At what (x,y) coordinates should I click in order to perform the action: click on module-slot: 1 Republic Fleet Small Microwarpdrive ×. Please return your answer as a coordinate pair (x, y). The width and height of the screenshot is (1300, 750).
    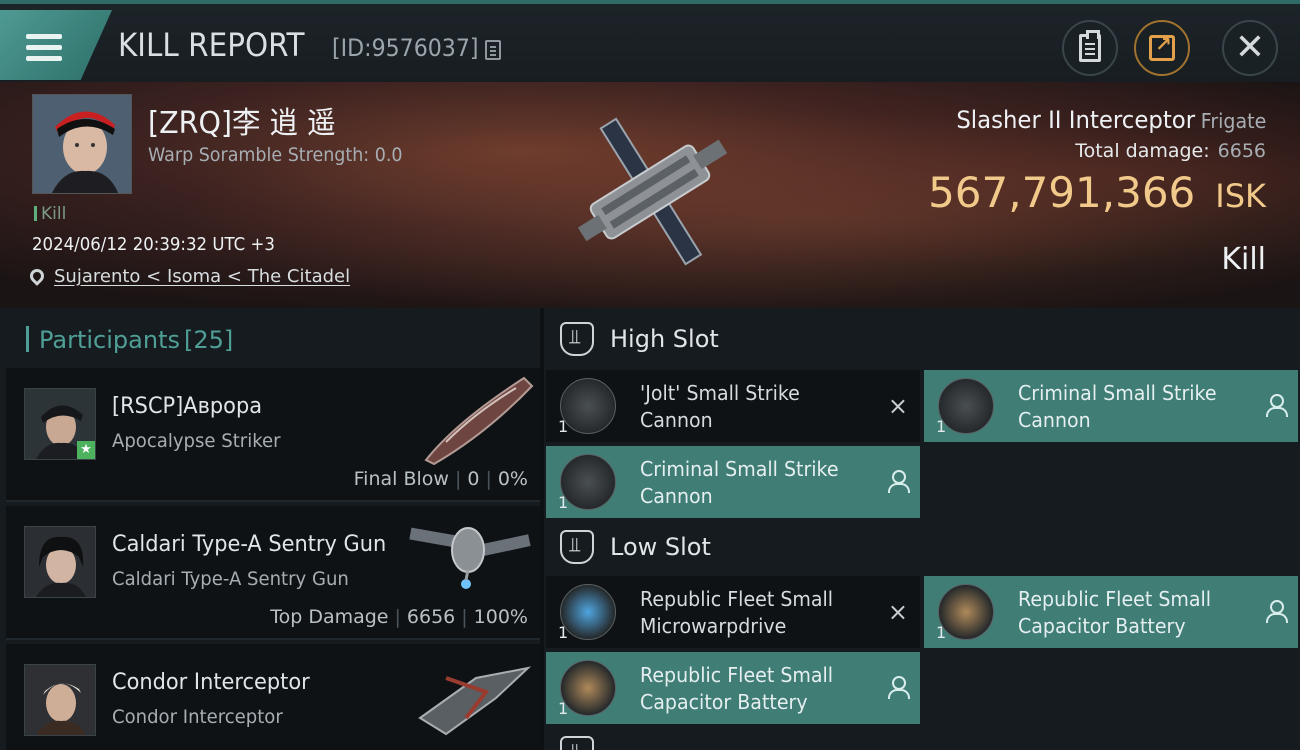
    Looking at the image, I should click on (733, 612).